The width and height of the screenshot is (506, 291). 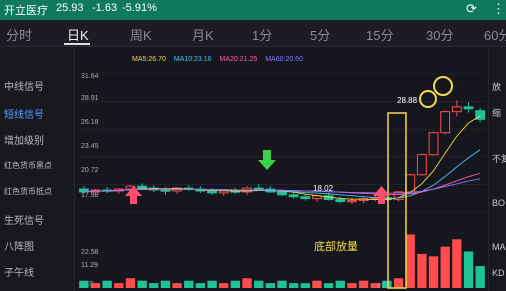 What do you see at coordinates (428, 99) in the screenshot?
I see `peak-circle-b` at bounding box center [428, 99].